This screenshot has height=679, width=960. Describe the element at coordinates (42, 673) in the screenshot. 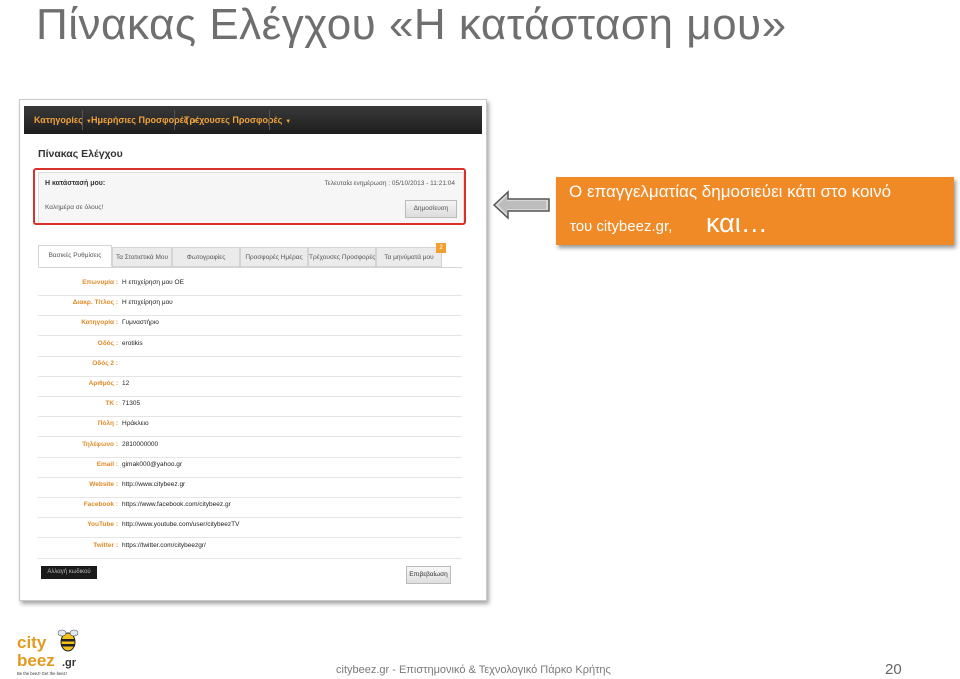

I see `logo-tagline: Be the beez! Get the beez!` at that location.